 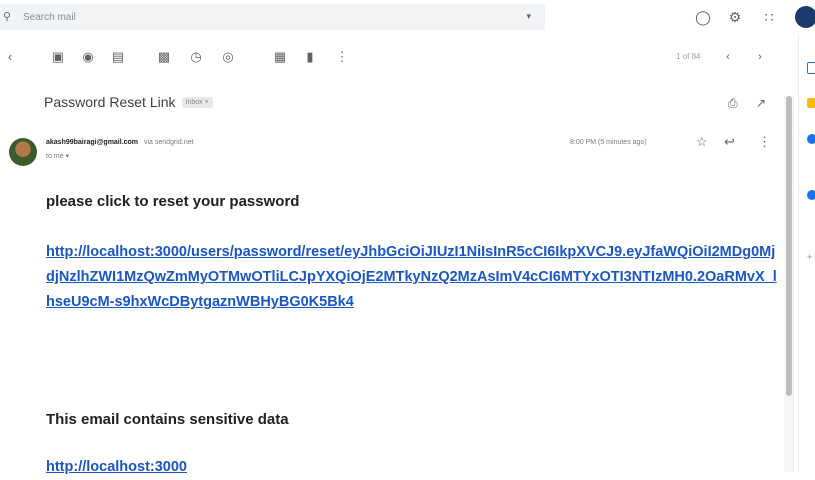 I want to click on print-icon: ⎙, so click(x=733, y=103).